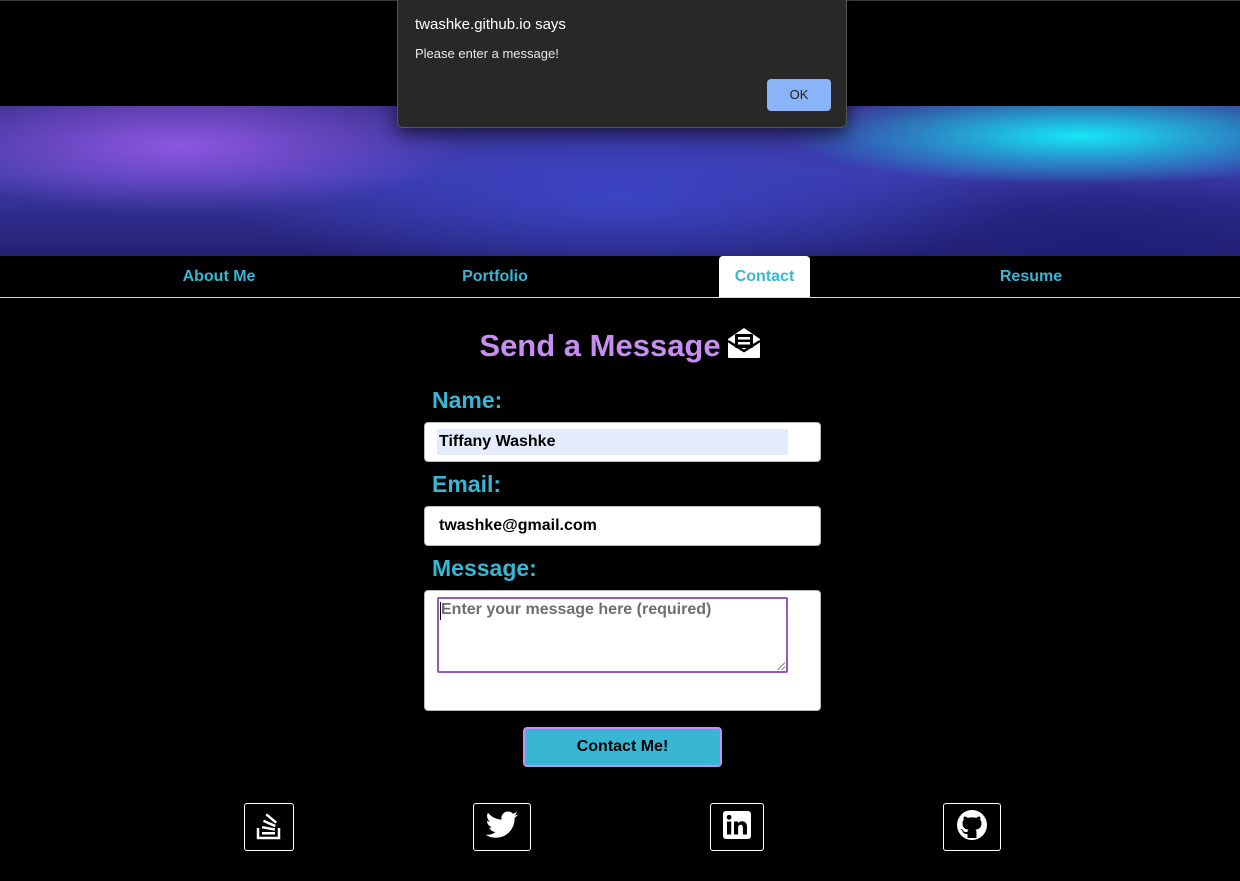  Describe the element at coordinates (495, 276) in the screenshot. I see `nav-portfolio: Portfolio` at that location.